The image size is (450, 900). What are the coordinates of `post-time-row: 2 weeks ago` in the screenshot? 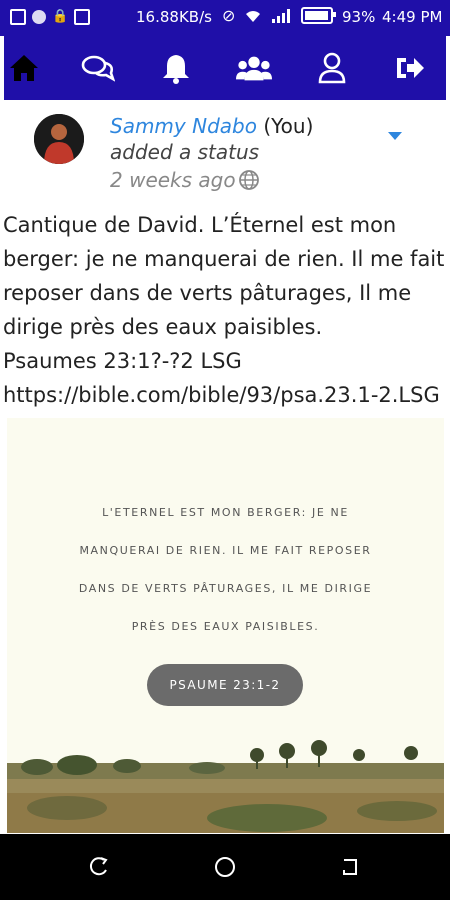 It's located at (185, 180).